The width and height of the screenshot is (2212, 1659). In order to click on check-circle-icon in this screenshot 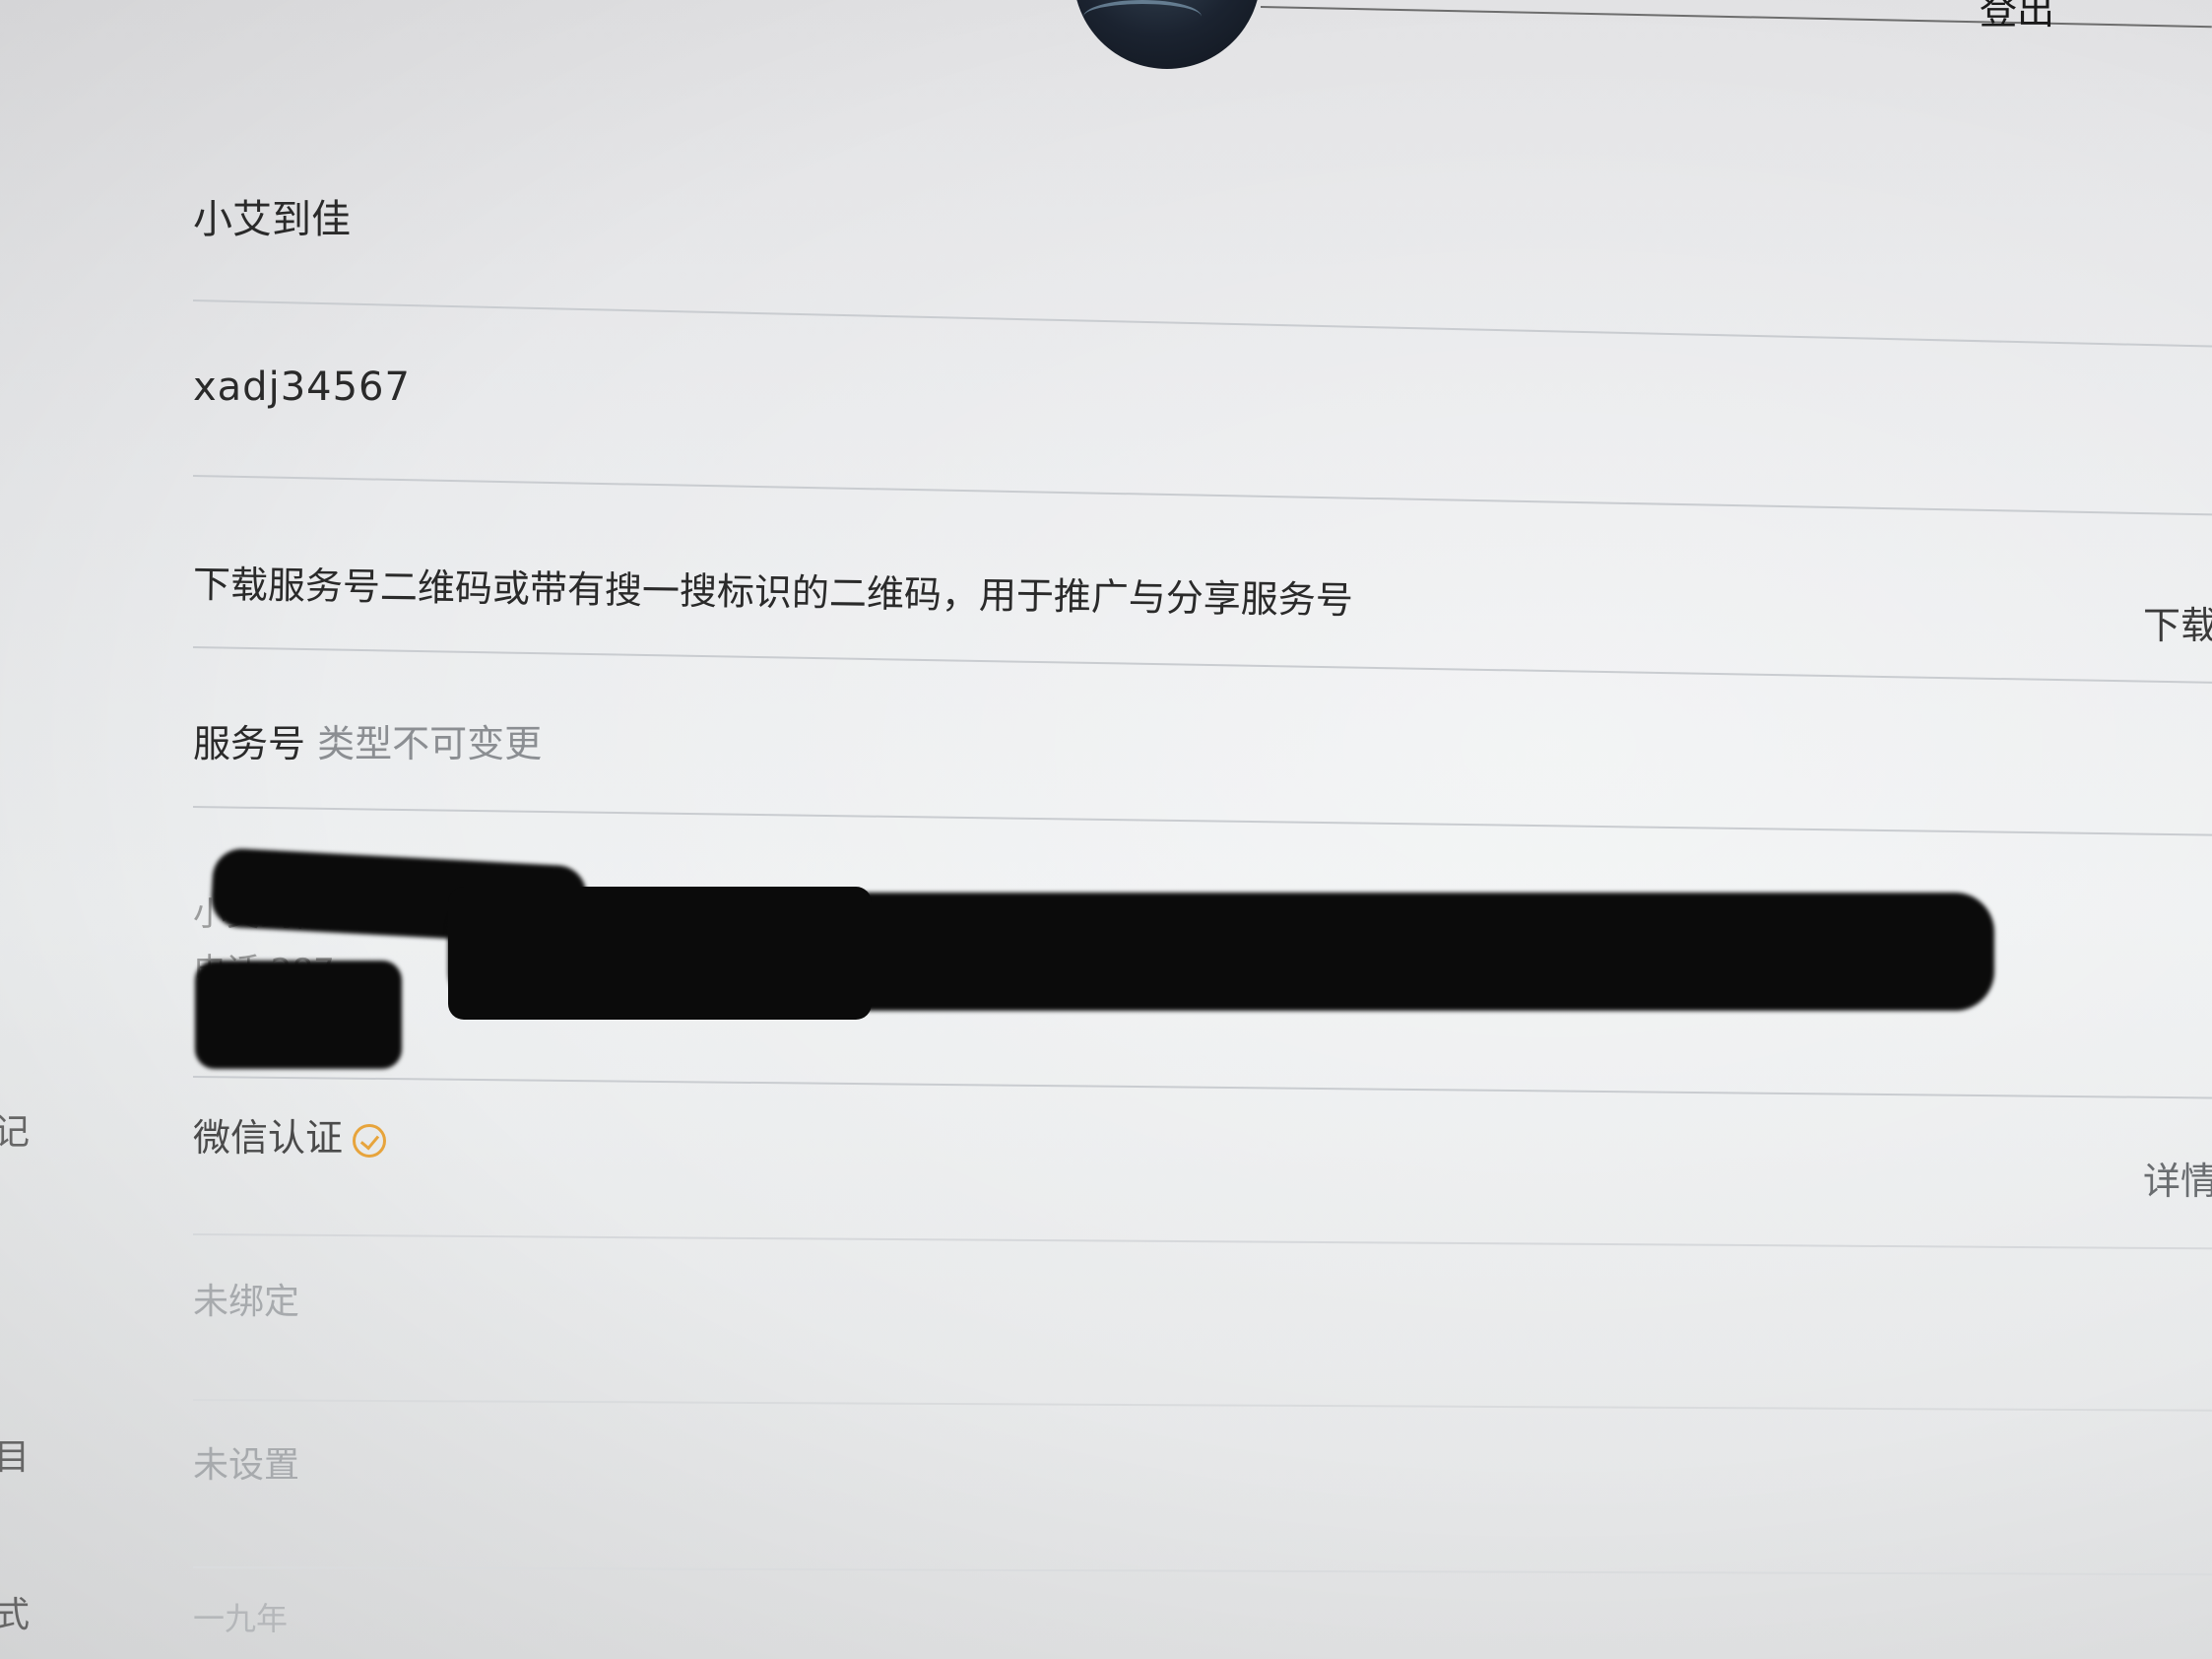, I will do `click(370, 1140)`.